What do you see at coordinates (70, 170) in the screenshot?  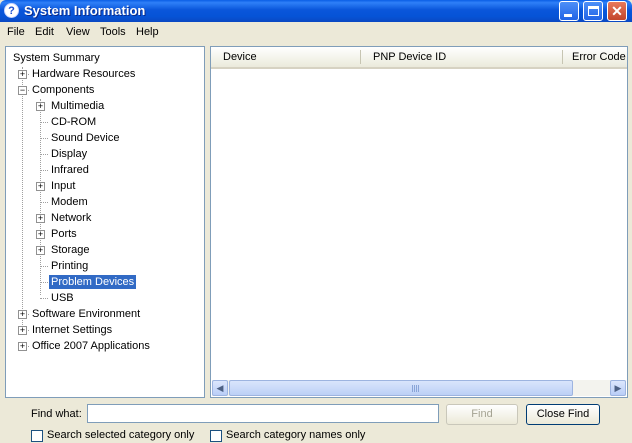 I see `tree-item-infrared: Infrared` at bounding box center [70, 170].